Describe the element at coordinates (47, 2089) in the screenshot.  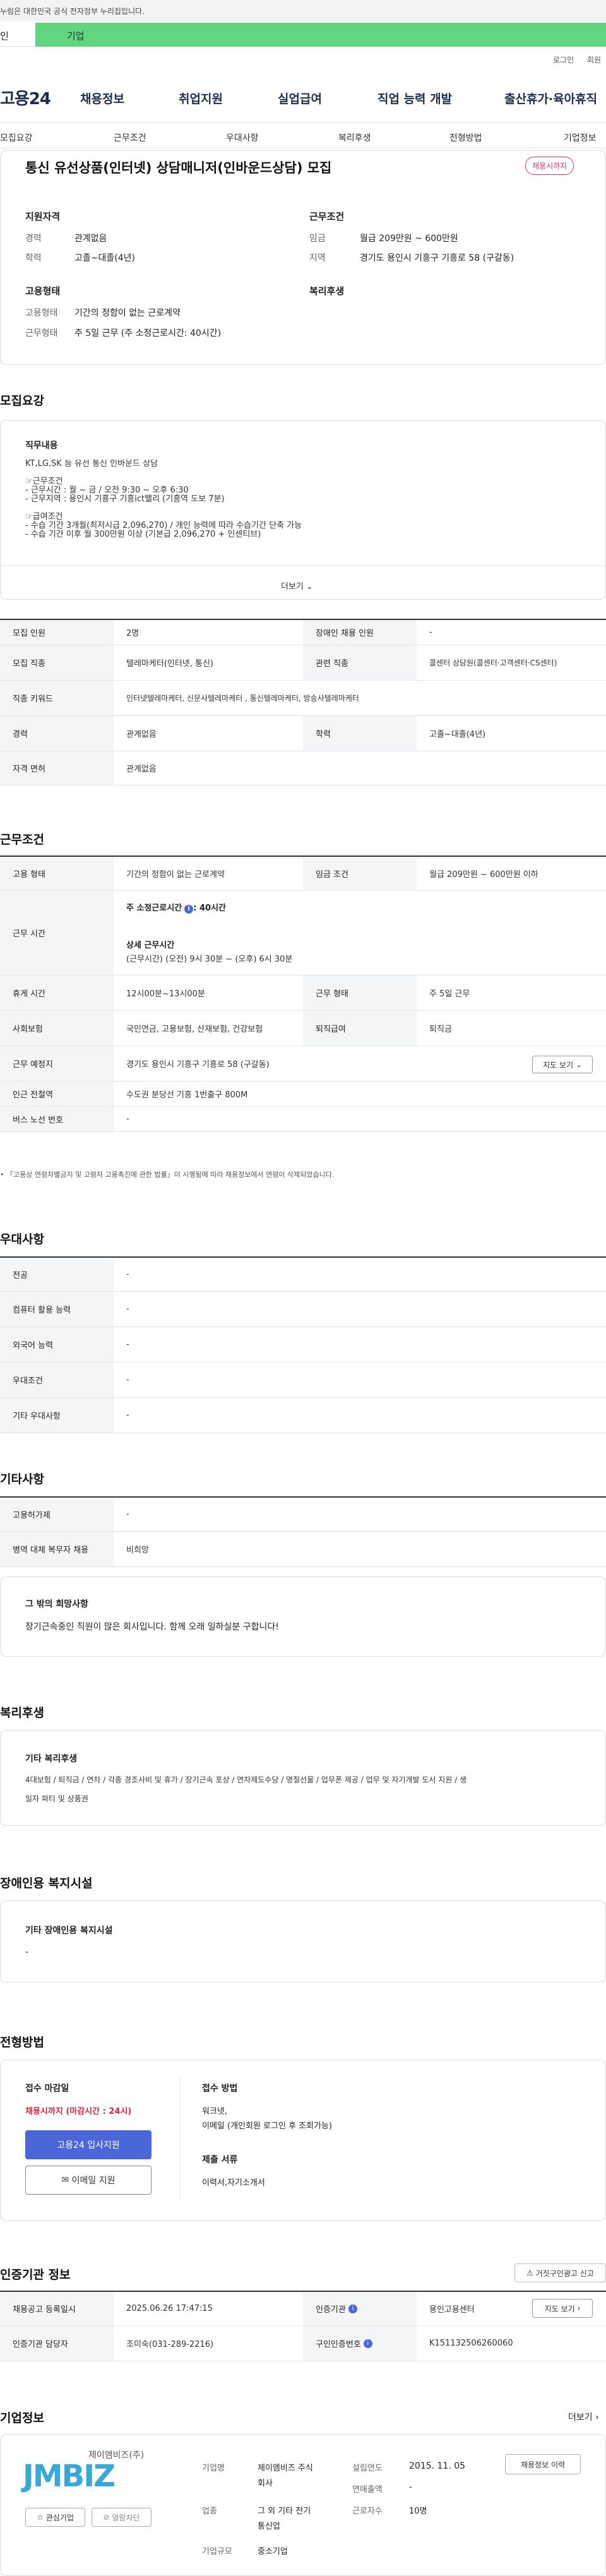
I see `deadline-label: 접수 마감일` at that location.